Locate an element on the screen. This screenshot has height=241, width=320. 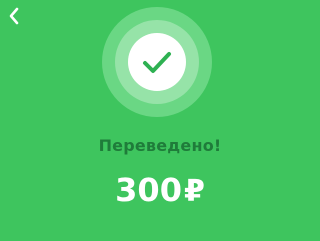
chevron-left-icon is located at coordinates (14, 16).